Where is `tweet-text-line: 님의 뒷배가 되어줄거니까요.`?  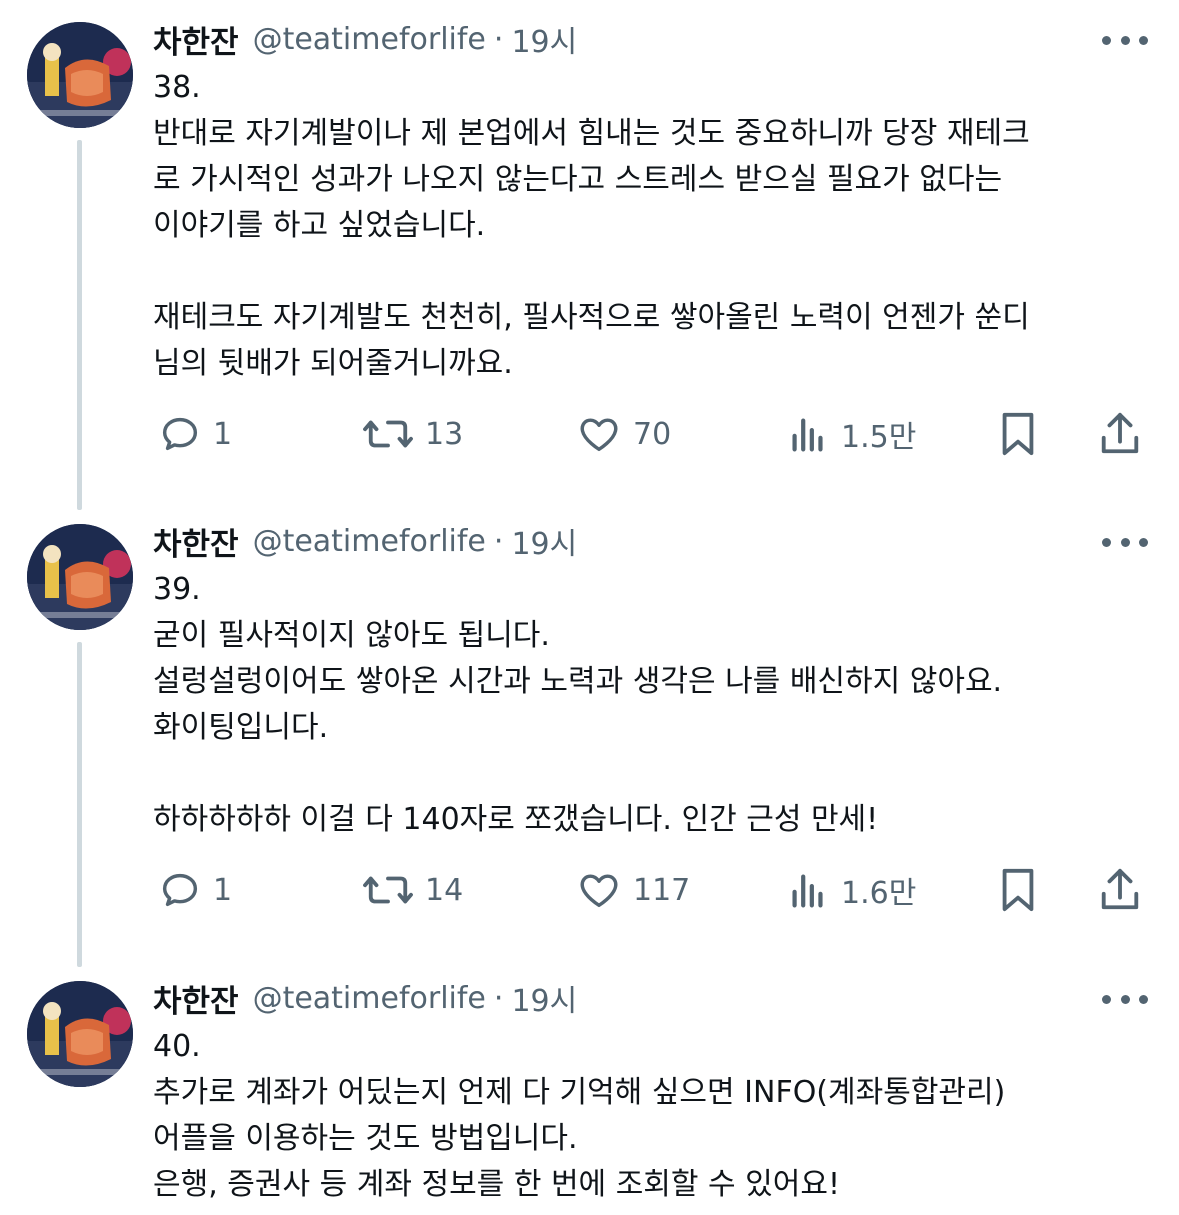
tweet-text-line: 님의 뒷배가 되어줄거니까요. is located at coordinates (333, 363).